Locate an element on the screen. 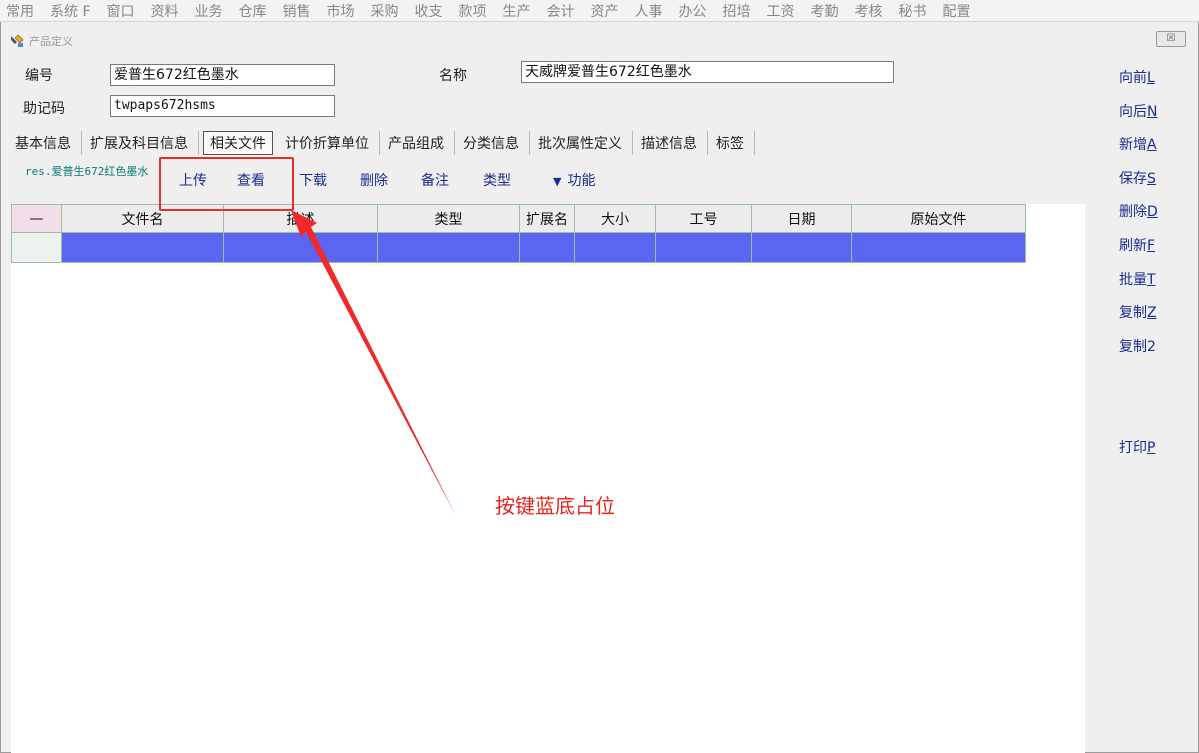 The height and width of the screenshot is (753, 1199). annotation-arrow-shape is located at coordinates (373, 363).